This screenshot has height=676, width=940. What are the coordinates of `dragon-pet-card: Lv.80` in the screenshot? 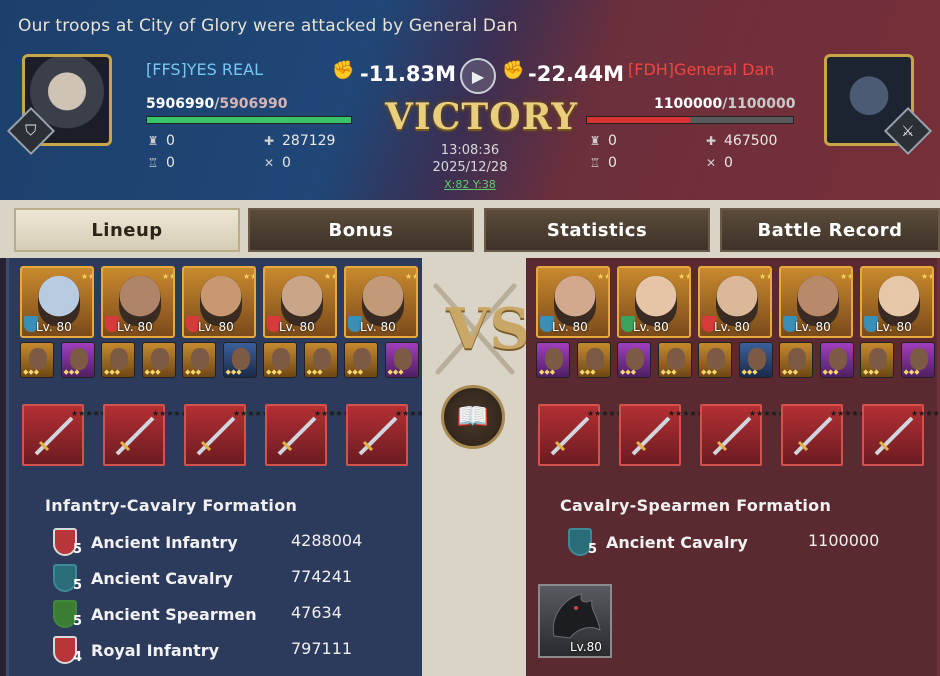 It's located at (575, 621).